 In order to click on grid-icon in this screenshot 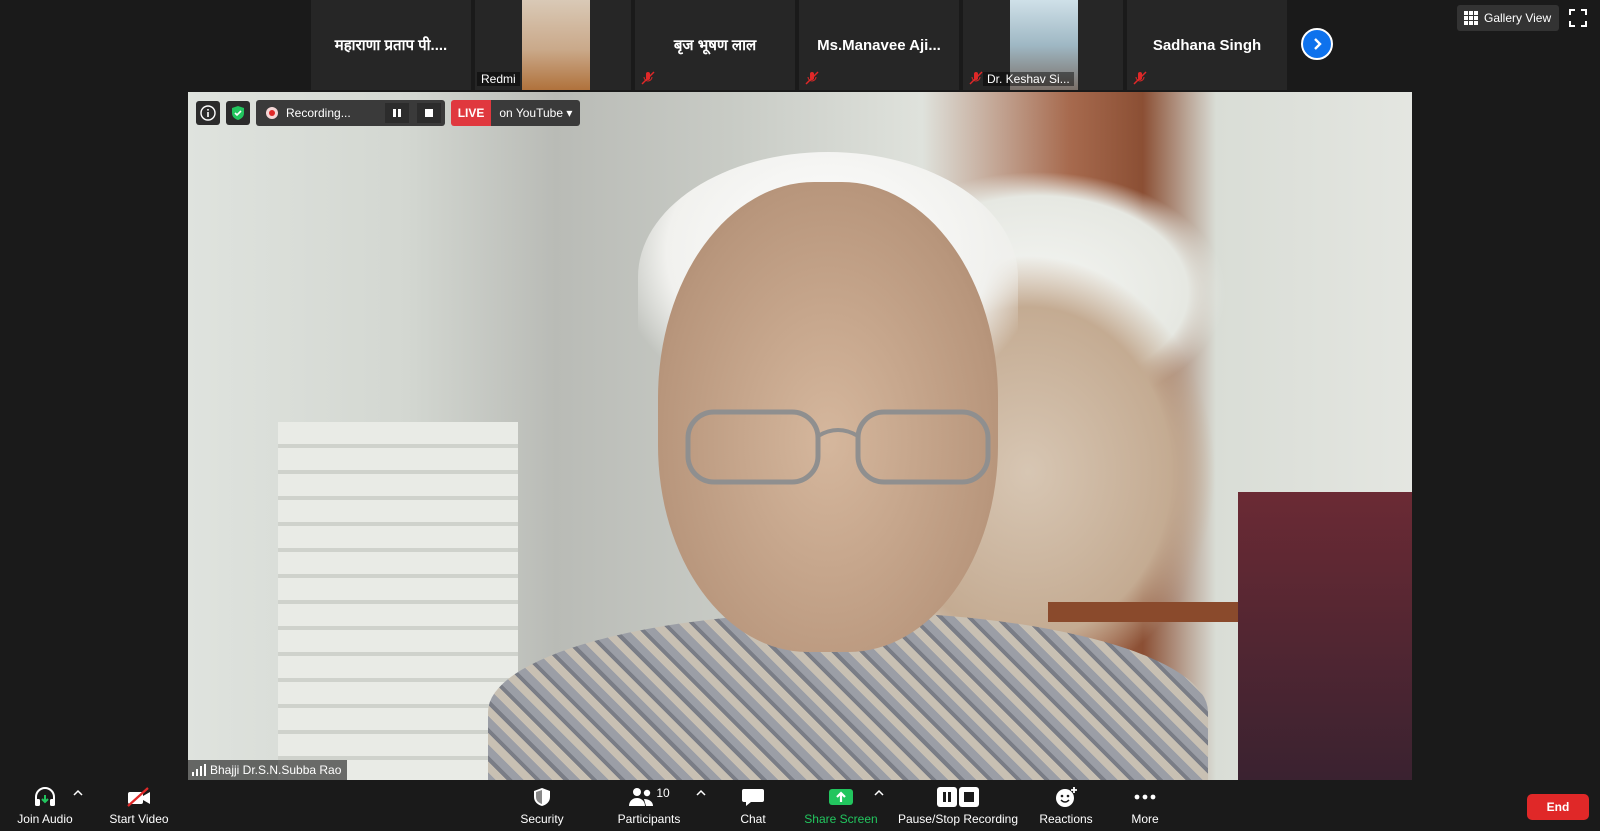, I will do `click(1471, 18)`.